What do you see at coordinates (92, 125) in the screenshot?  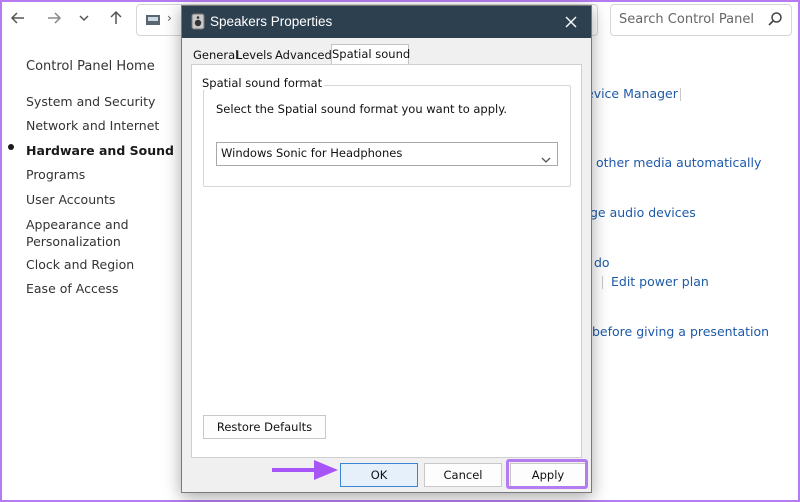 I see `nav-network-and-internet: Network and Internet` at bounding box center [92, 125].